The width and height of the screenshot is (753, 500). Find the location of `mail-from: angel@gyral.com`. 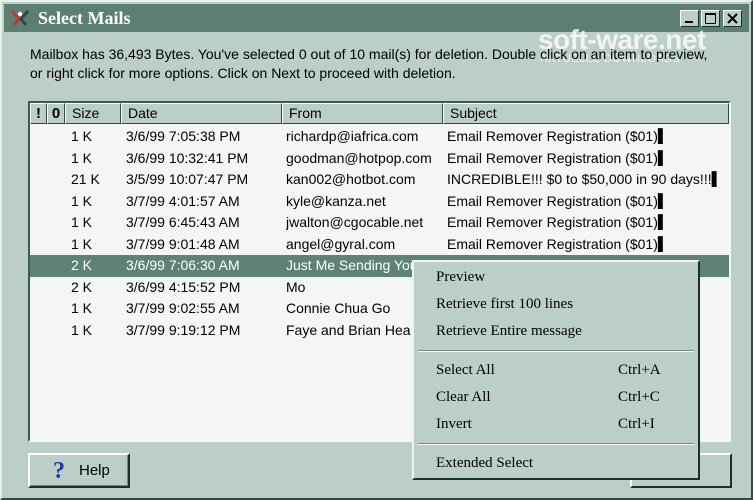

mail-from: angel@gyral.com is located at coordinates (341, 243).